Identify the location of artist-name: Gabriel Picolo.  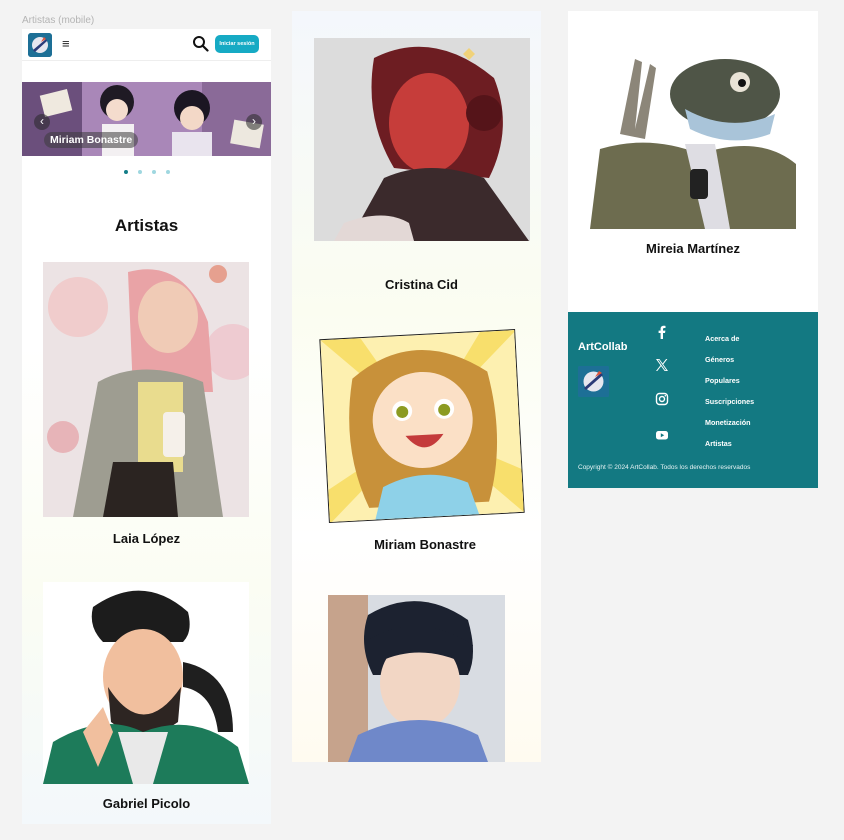
(146, 803).